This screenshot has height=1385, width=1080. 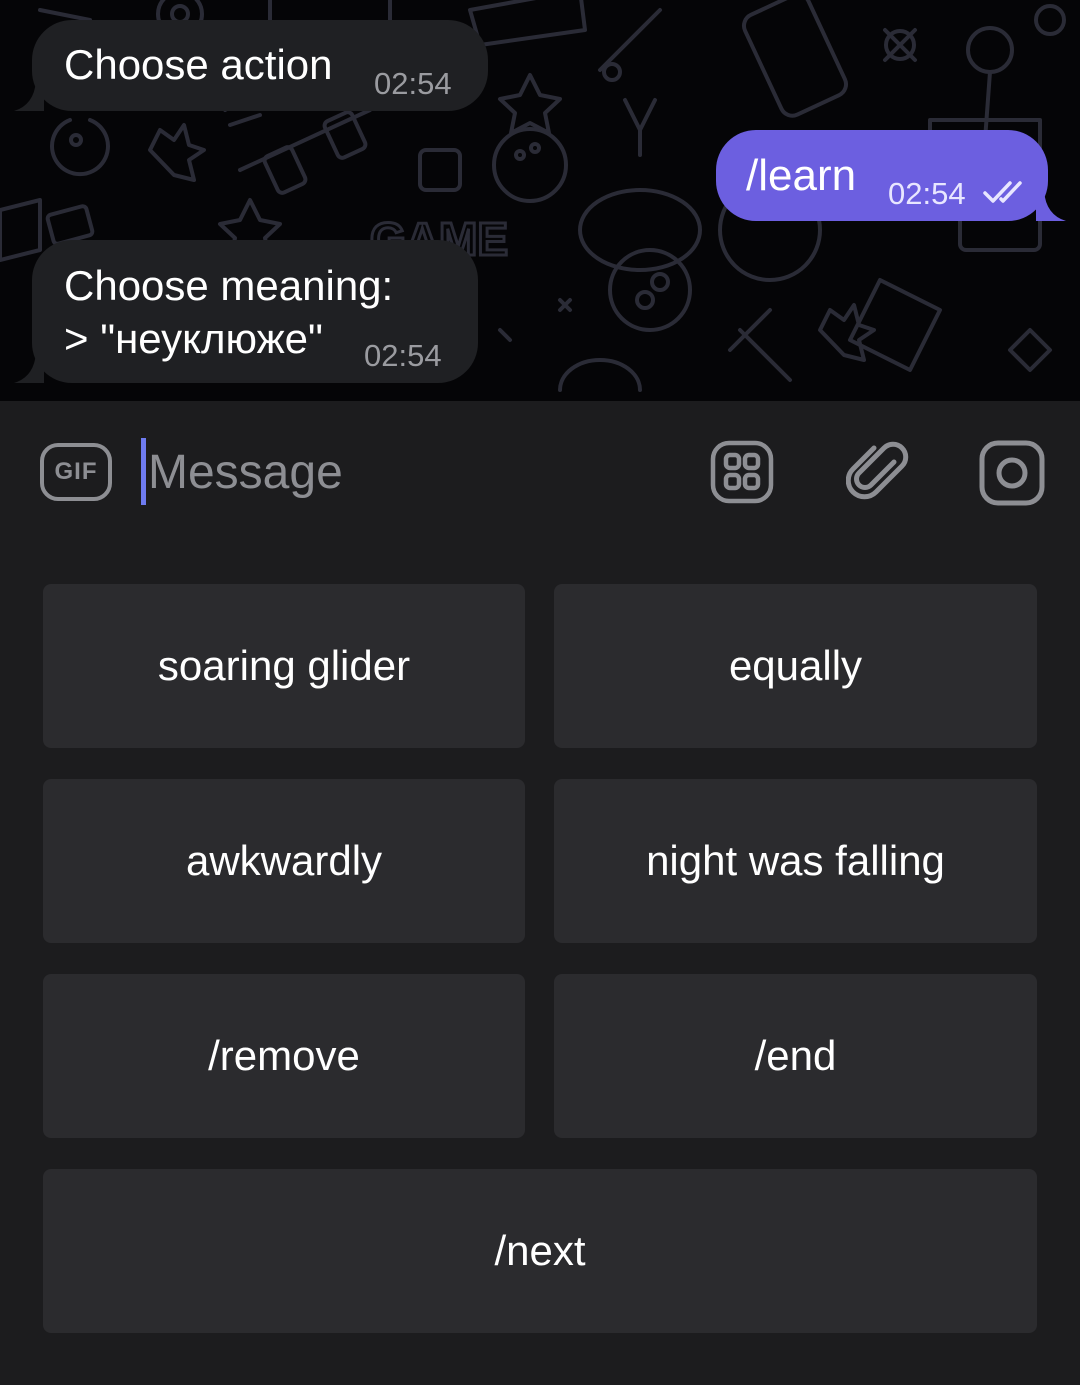 I want to click on stickers-icon, so click(x=742, y=472).